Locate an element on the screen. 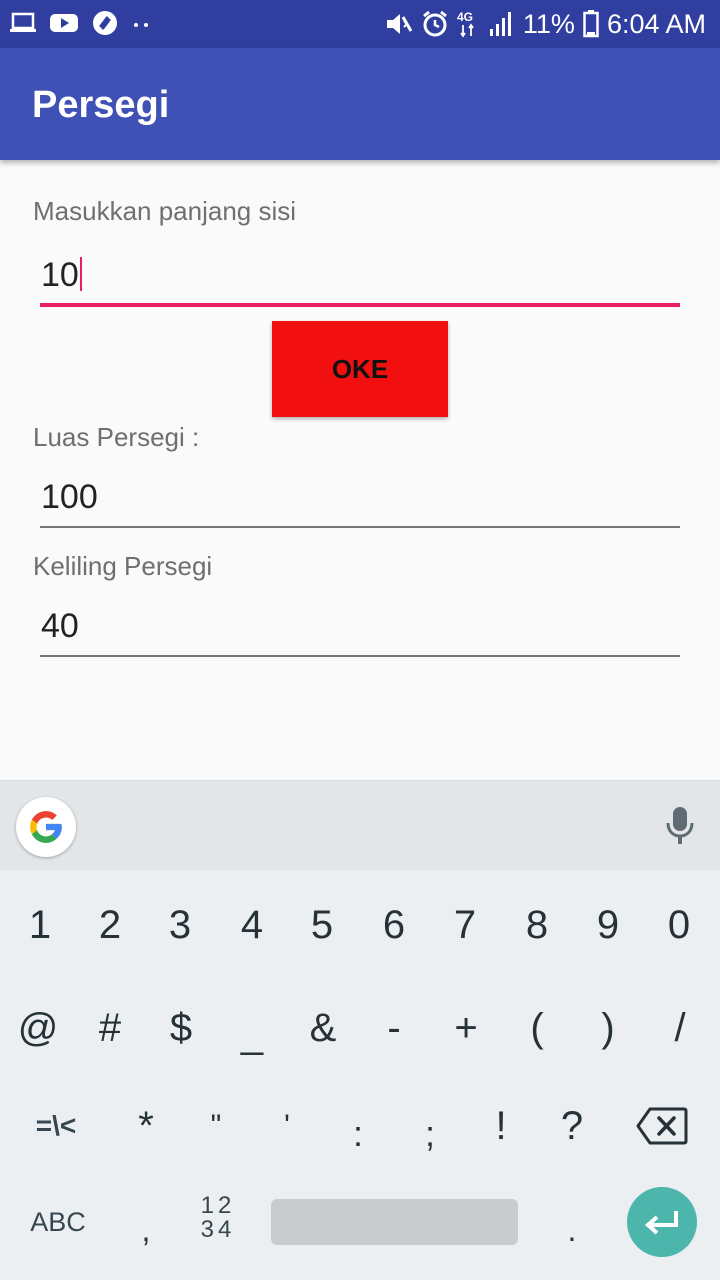  key-ampersand: & is located at coordinates (323, 1028).